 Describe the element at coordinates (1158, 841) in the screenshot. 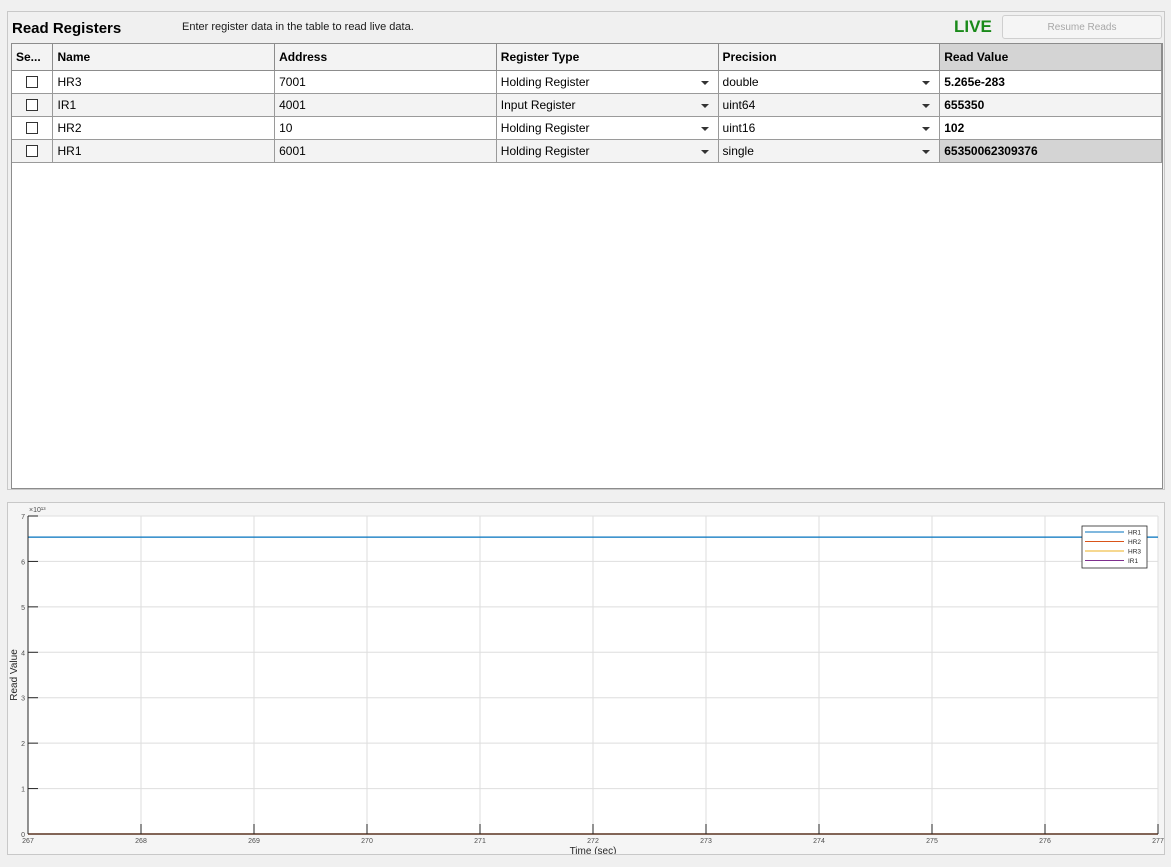

I see `x-tick-label: 277` at that location.